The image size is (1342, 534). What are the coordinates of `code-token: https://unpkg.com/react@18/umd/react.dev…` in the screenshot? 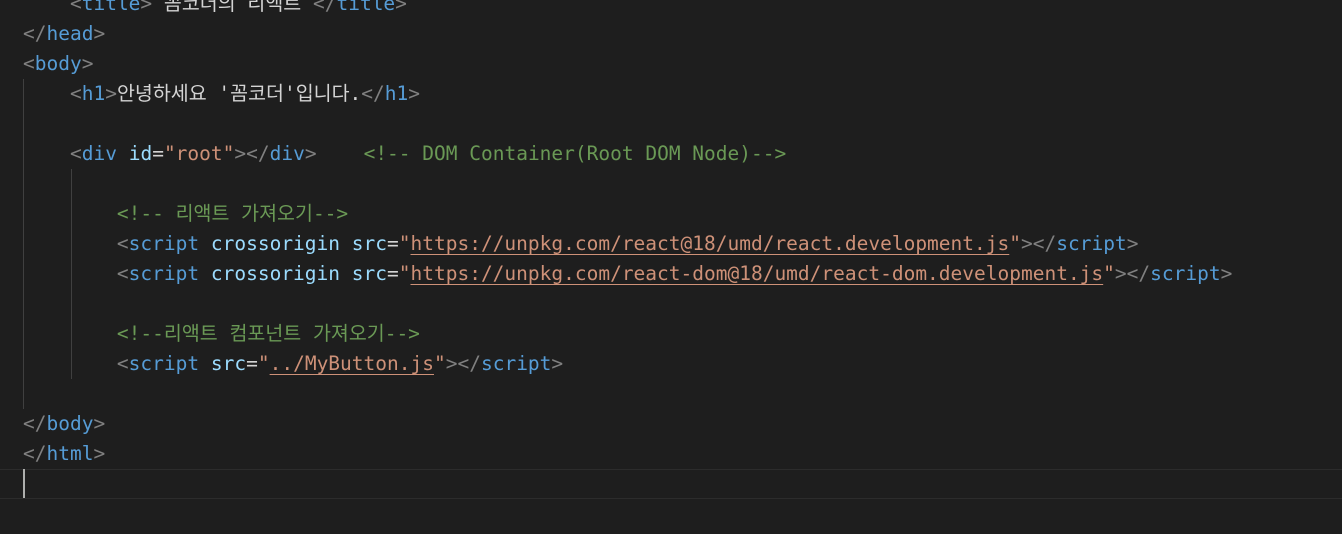 It's located at (710, 243).